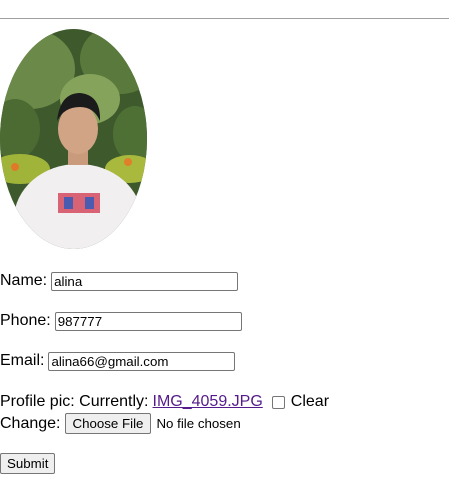  What do you see at coordinates (224, 18) in the screenshot?
I see `horizontal-rule` at bounding box center [224, 18].